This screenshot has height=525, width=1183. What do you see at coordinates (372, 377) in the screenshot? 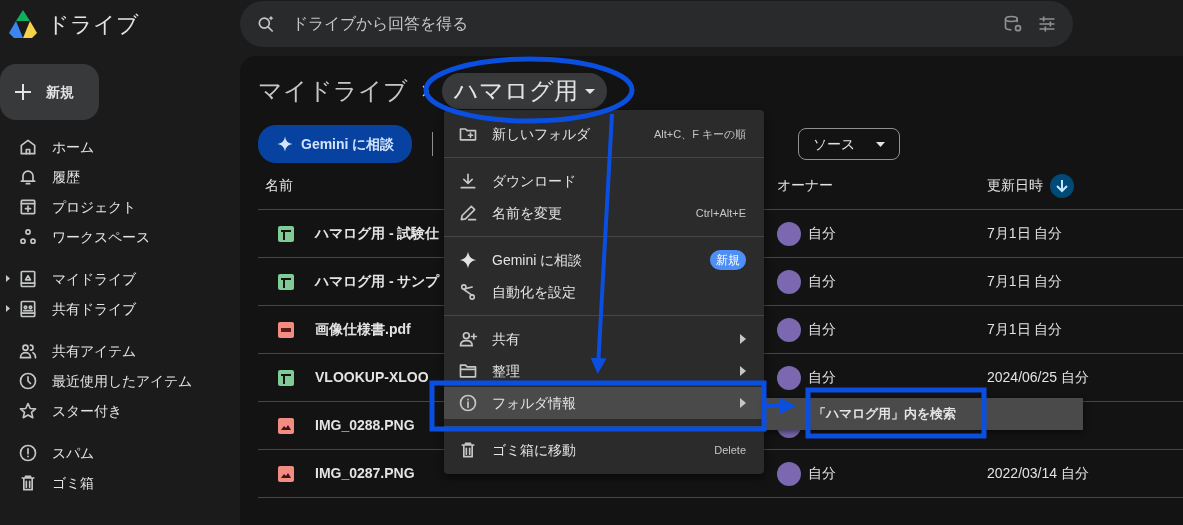
I see `file-name: VLOOKUP-XLOO` at bounding box center [372, 377].